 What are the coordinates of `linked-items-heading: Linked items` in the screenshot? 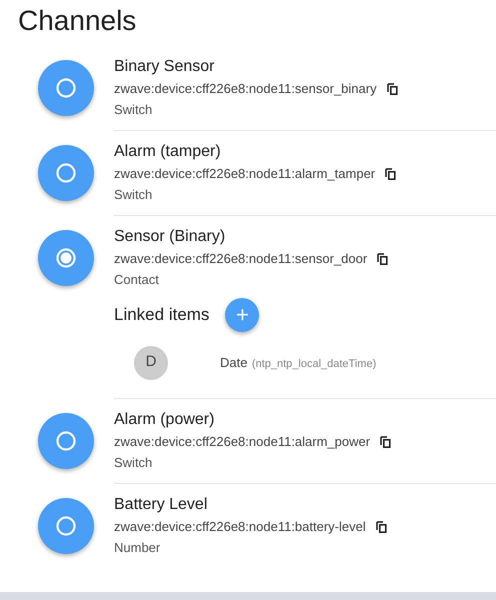 It's located at (162, 315).